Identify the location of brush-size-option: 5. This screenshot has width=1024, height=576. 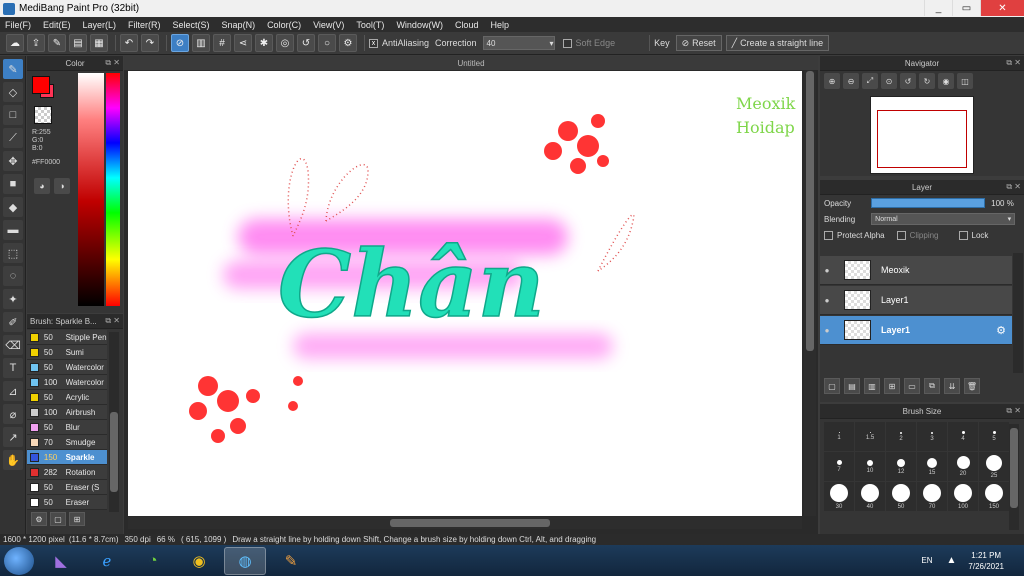
(994, 436).